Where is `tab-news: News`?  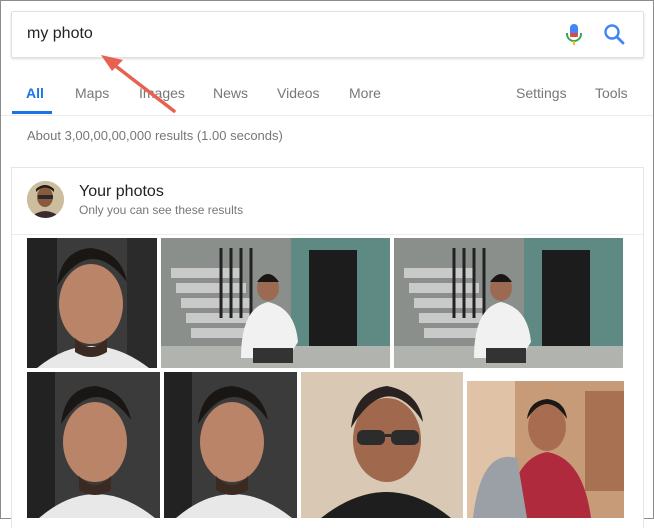 tab-news: News is located at coordinates (230, 93).